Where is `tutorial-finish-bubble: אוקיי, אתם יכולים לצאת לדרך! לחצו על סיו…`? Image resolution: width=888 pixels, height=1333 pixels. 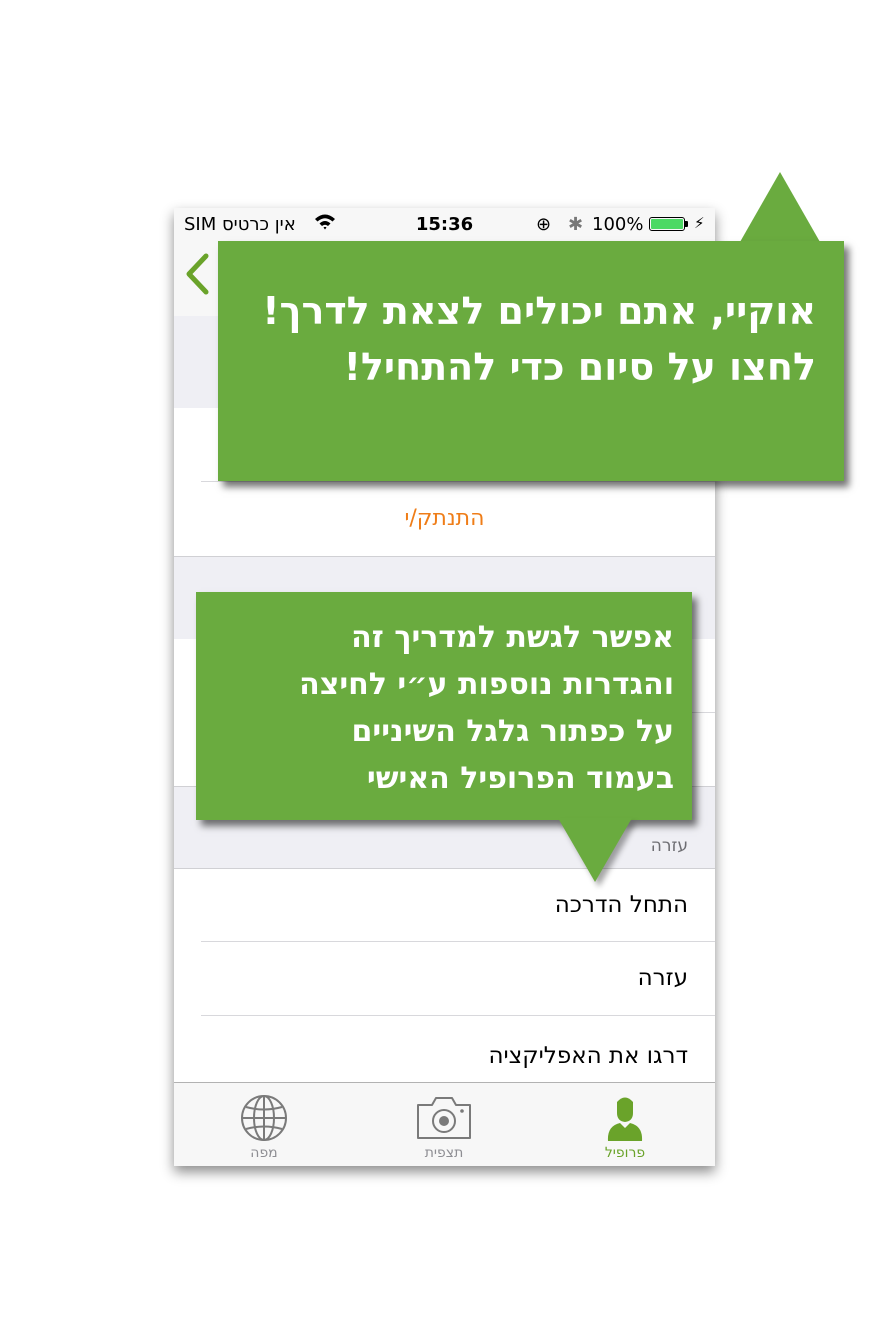
tutorial-finish-bubble: אוקיי, אתם יכולים לצאת לדרך! לחצו על סיו… is located at coordinates (531, 361).